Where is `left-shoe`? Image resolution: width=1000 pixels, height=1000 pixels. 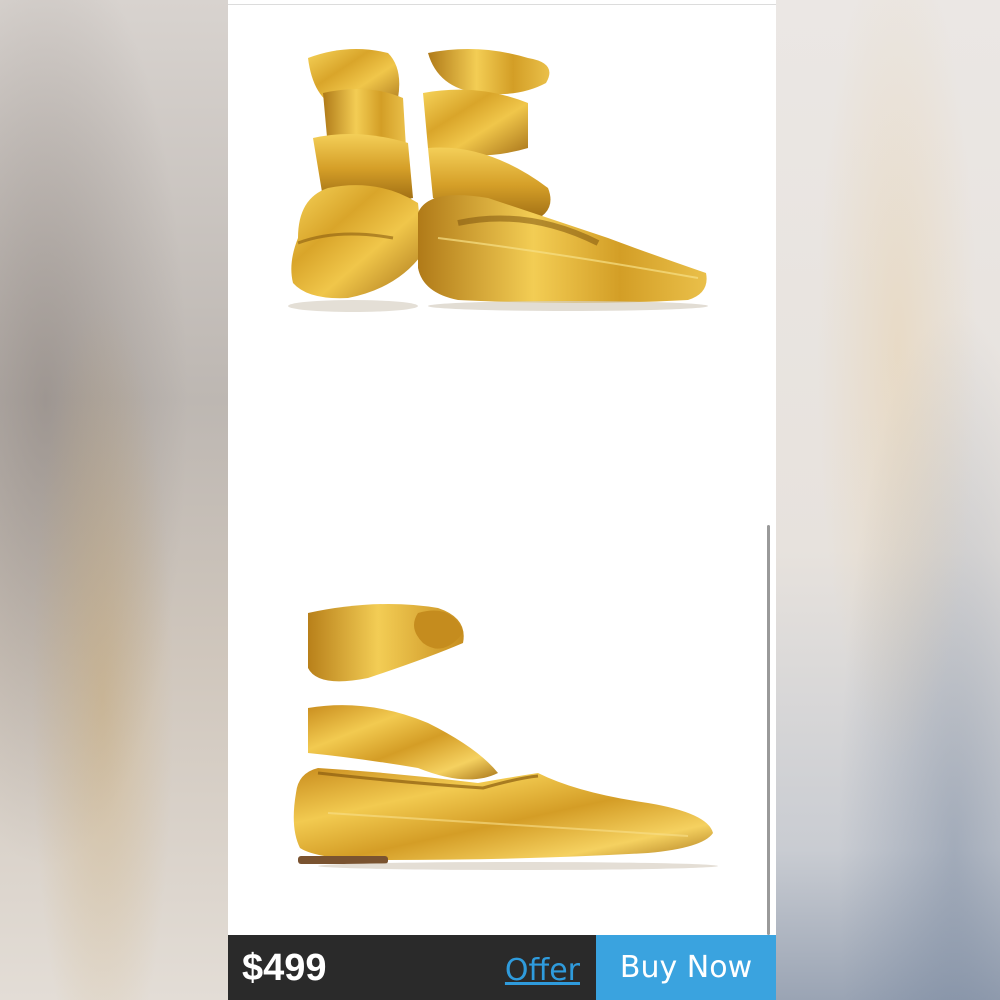 left-shoe is located at coordinates (355, 180).